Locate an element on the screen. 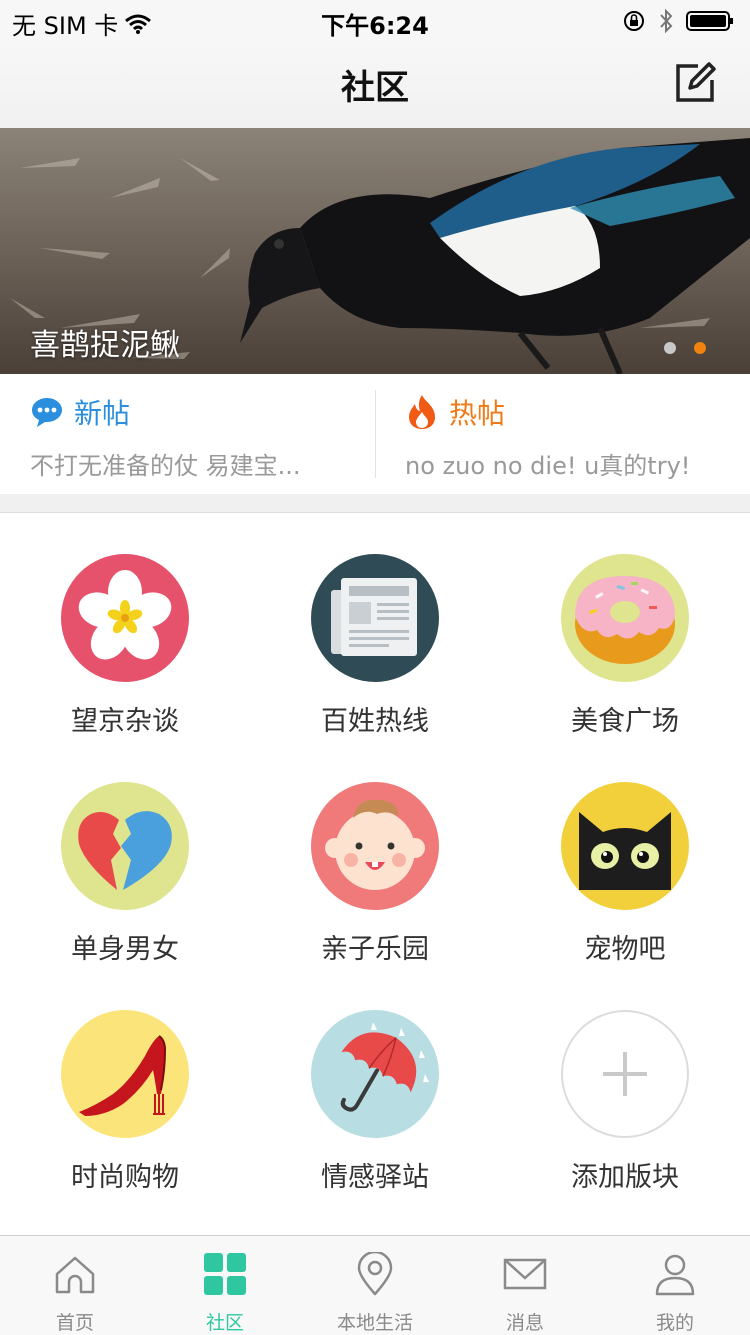 The height and width of the screenshot is (1335, 750). person-icon is located at coordinates (675, 1275).